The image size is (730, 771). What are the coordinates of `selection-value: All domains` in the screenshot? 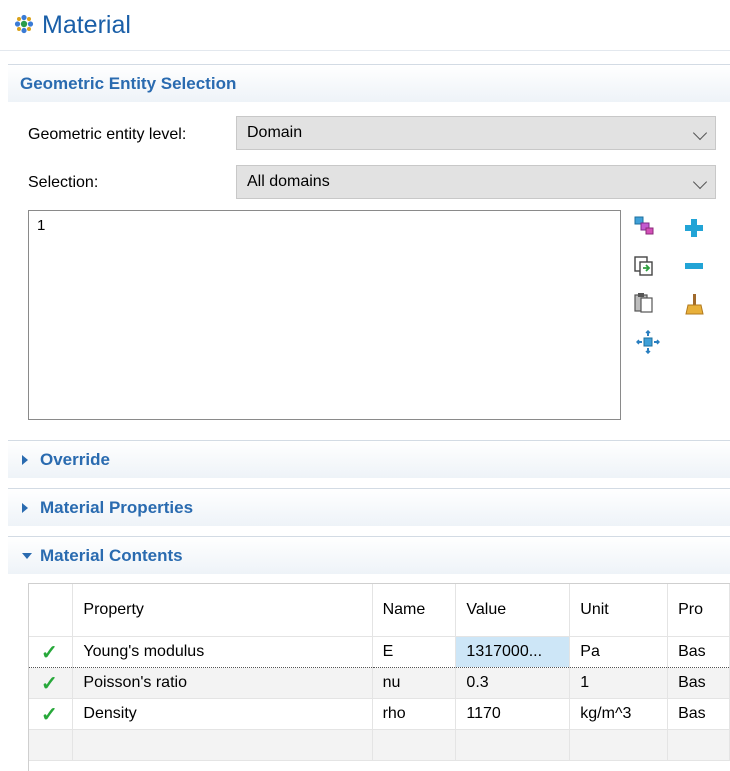 It's located at (288, 181).